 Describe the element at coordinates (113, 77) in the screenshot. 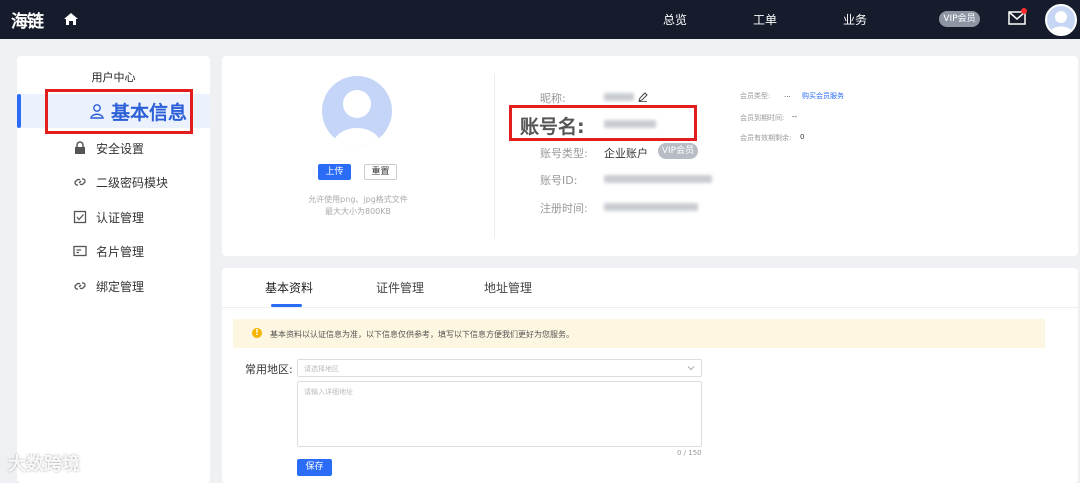

I see `sidebar-title: 用户中心` at that location.